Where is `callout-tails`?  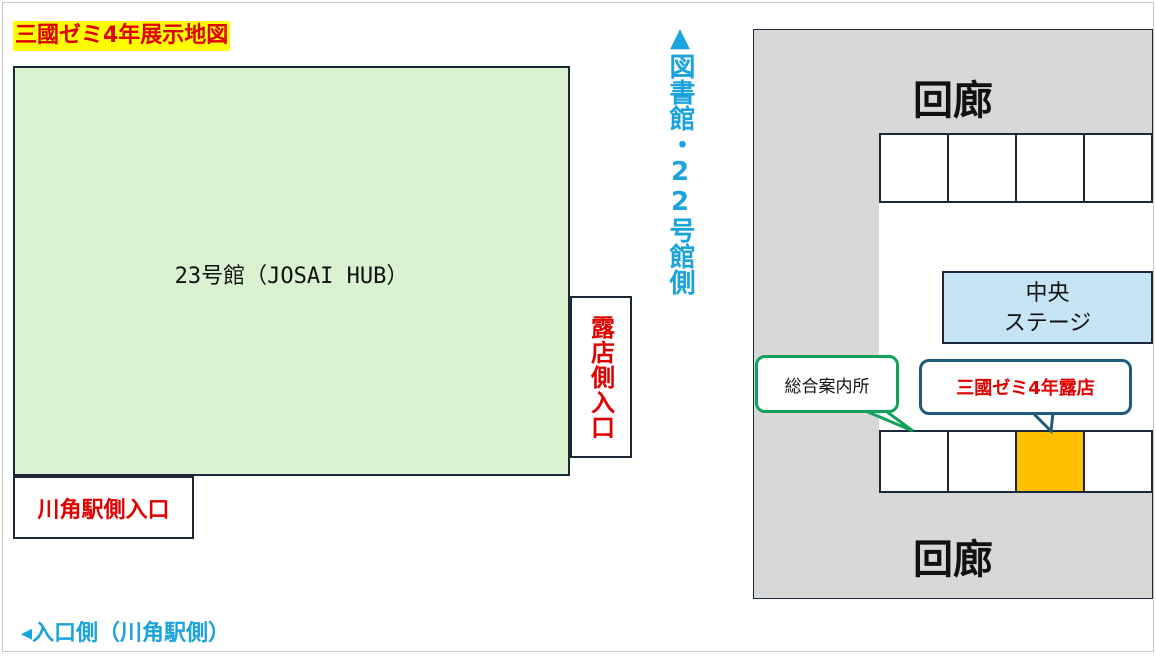 callout-tails is located at coordinates (957, 421).